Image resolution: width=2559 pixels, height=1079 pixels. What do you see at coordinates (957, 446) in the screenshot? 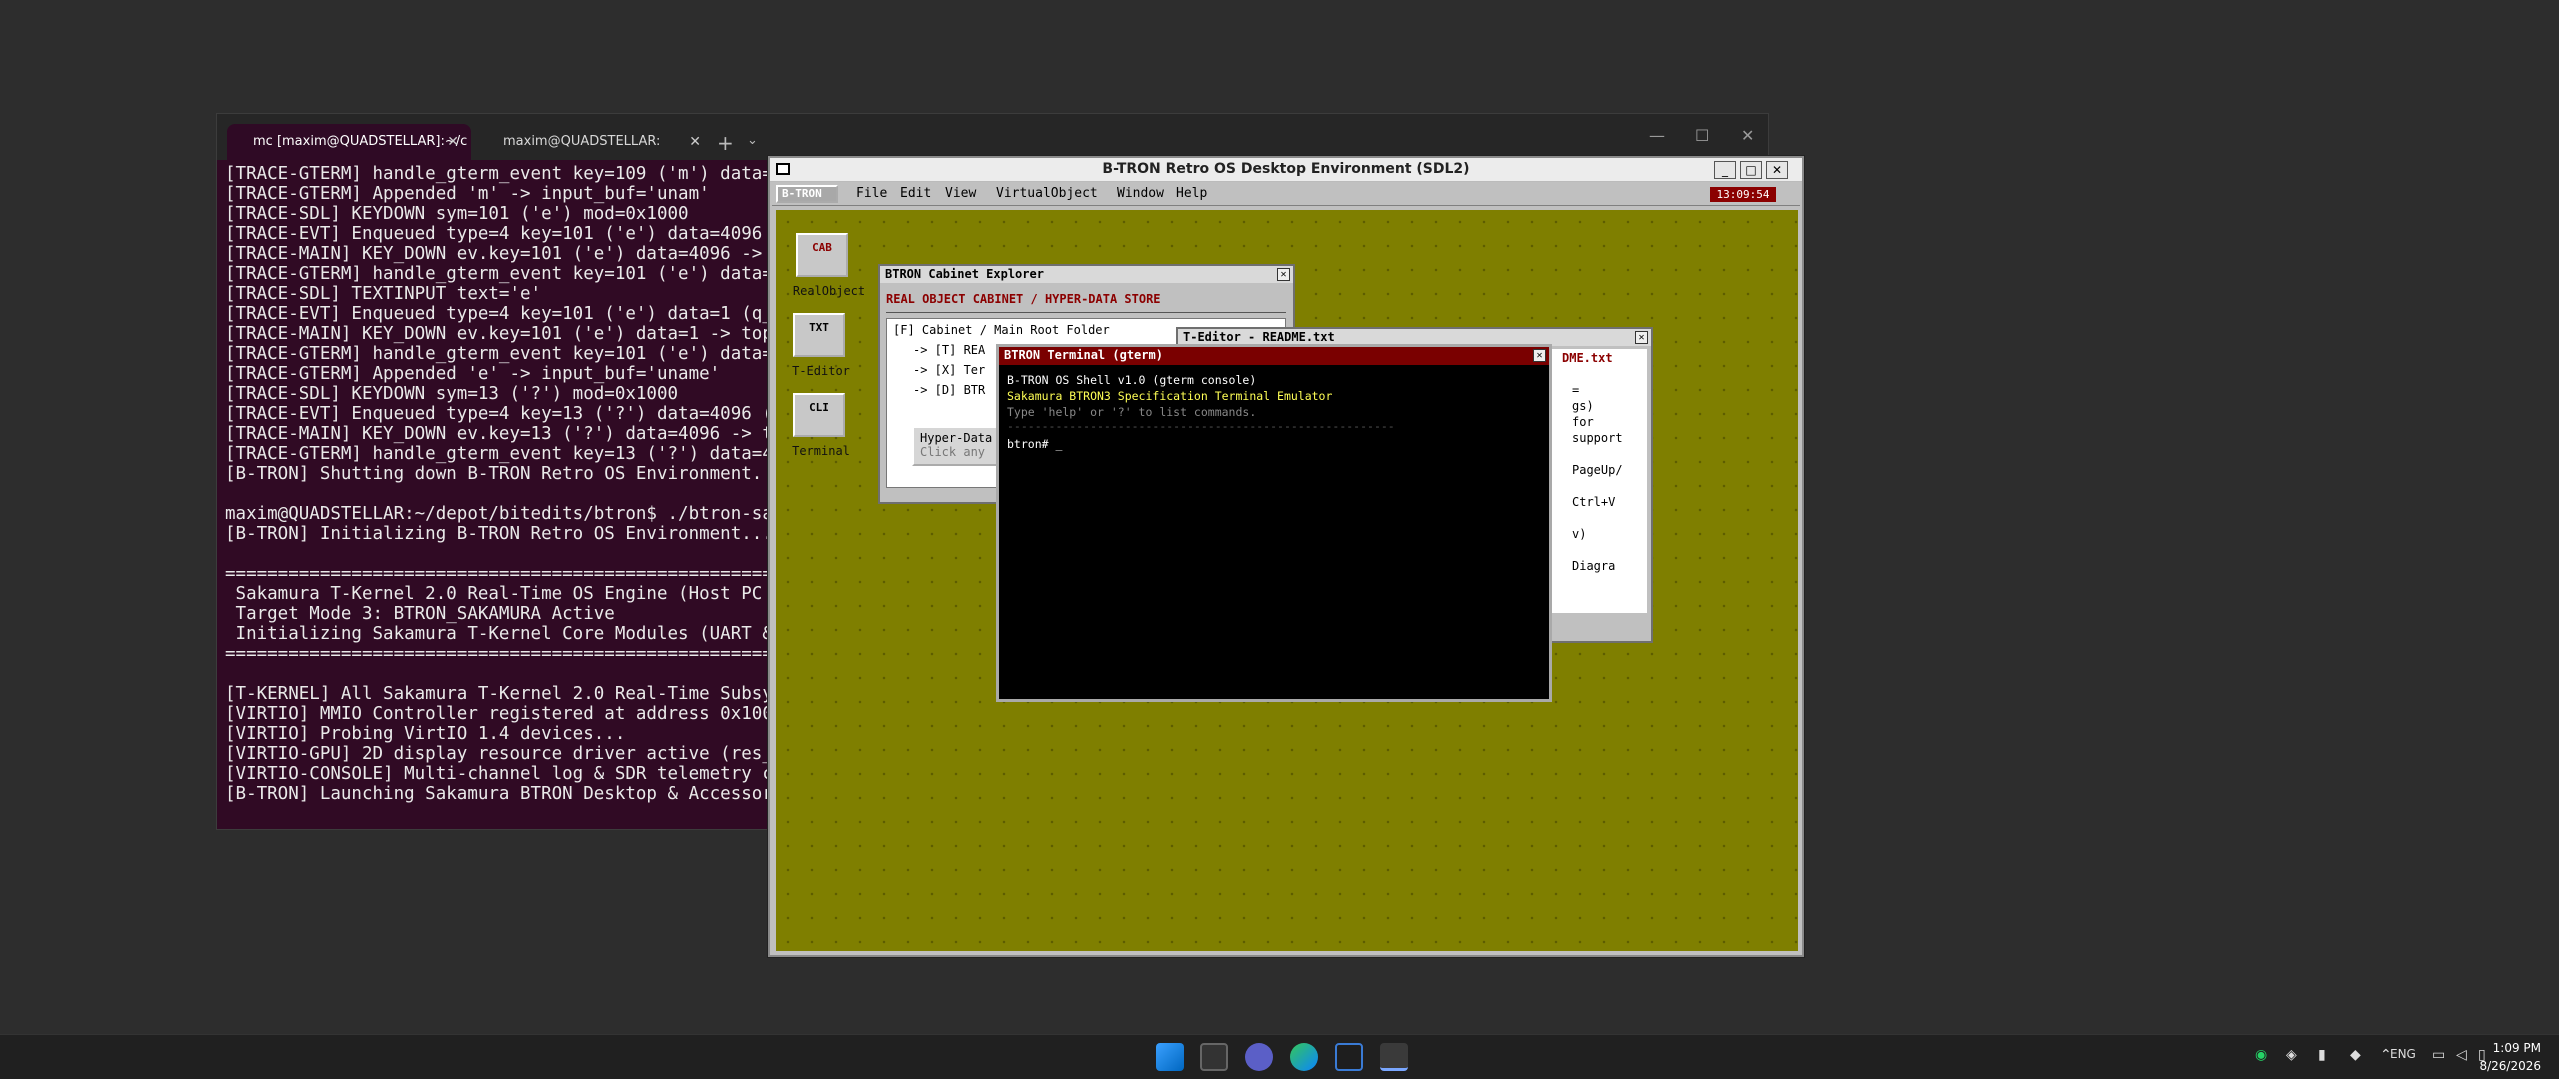
I see `hyper-data-button: Hyper-Data Click any` at bounding box center [957, 446].